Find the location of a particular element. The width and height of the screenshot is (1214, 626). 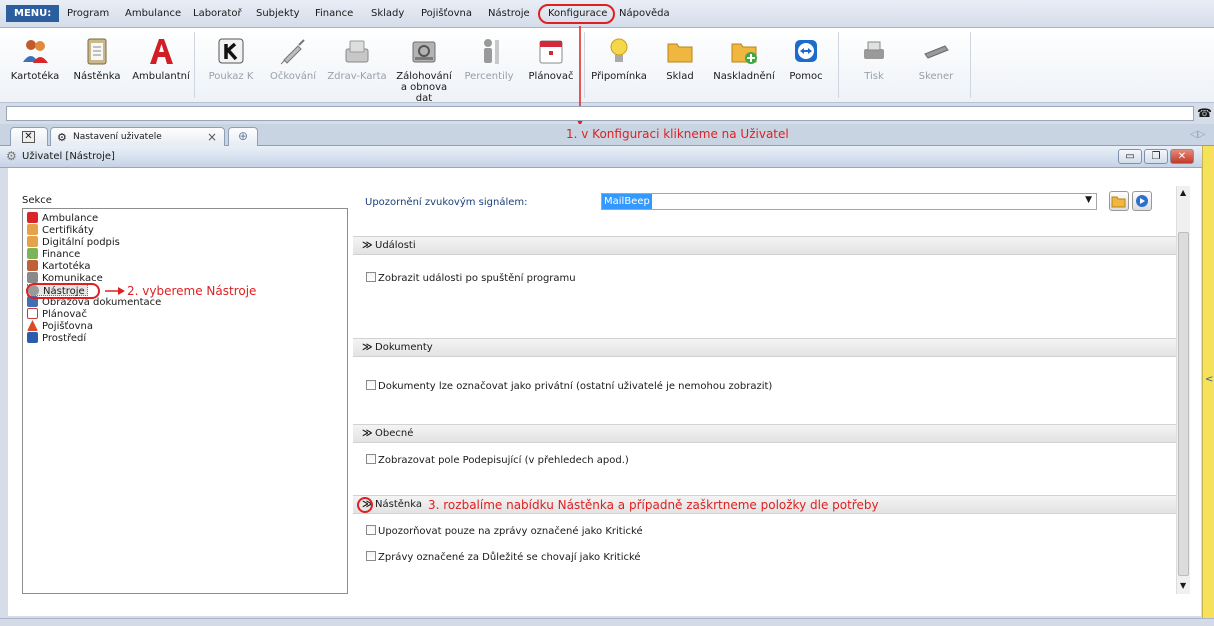

menu-pojistovna: Pojišťovna is located at coordinates (446, 14).